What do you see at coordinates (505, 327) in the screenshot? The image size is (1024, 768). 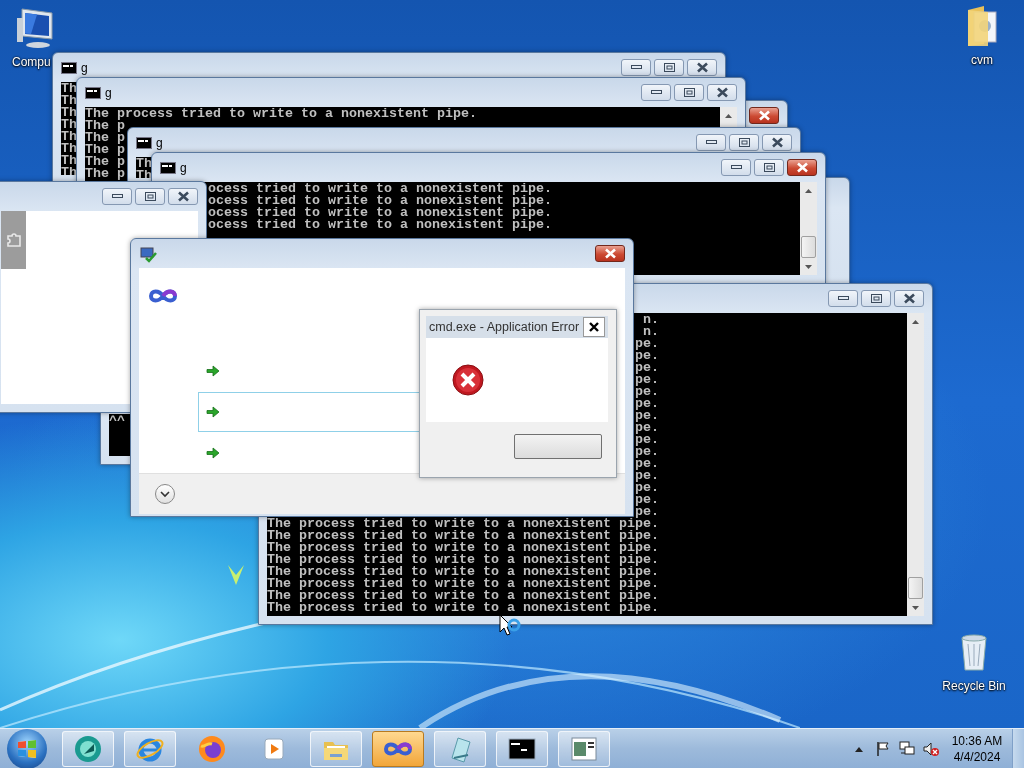 I see `dialog-title: cmd.exe - Application Error` at bounding box center [505, 327].